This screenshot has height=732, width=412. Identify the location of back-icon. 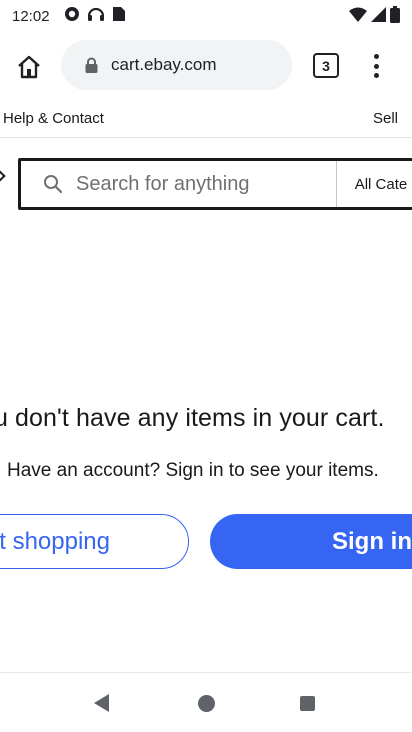
(101, 705).